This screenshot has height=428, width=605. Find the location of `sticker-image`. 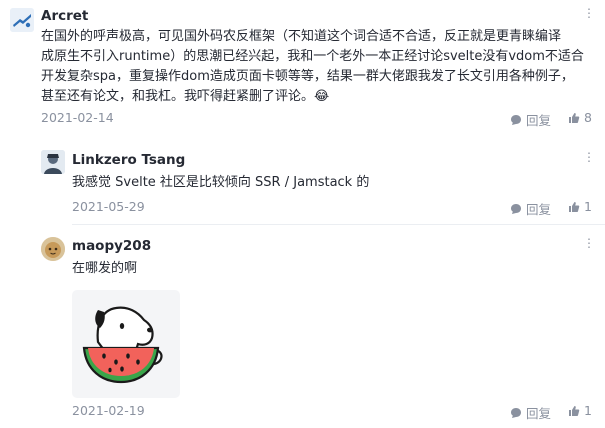

sticker-image is located at coordinates (126, 344).